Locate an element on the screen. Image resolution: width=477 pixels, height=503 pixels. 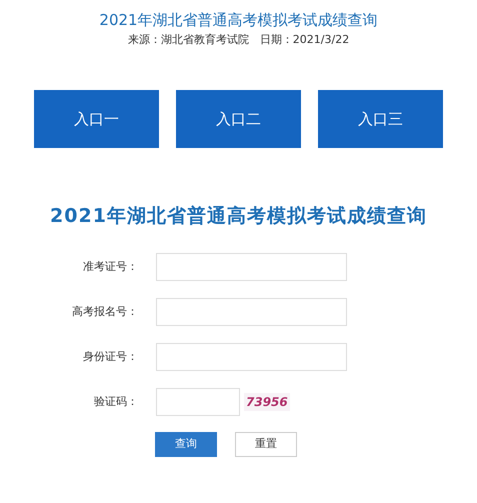
entry-button: 入口三 is located at coordinates (380, 119).